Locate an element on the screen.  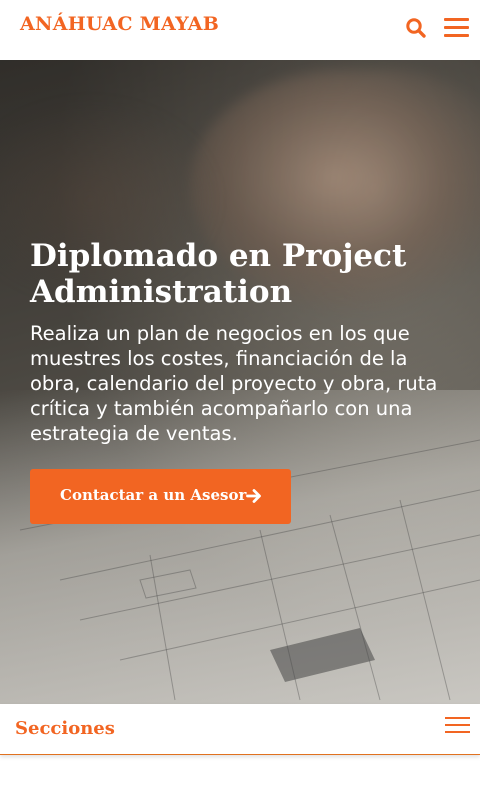
sections-label: Secciones is located at coordinates (65, 728).